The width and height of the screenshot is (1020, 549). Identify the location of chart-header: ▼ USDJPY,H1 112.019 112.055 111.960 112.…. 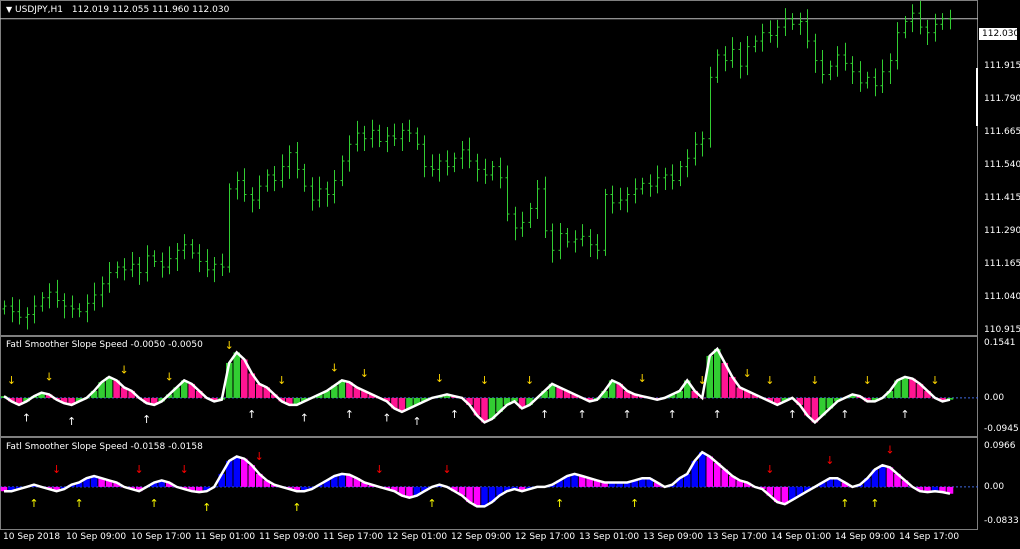
(117, 10).